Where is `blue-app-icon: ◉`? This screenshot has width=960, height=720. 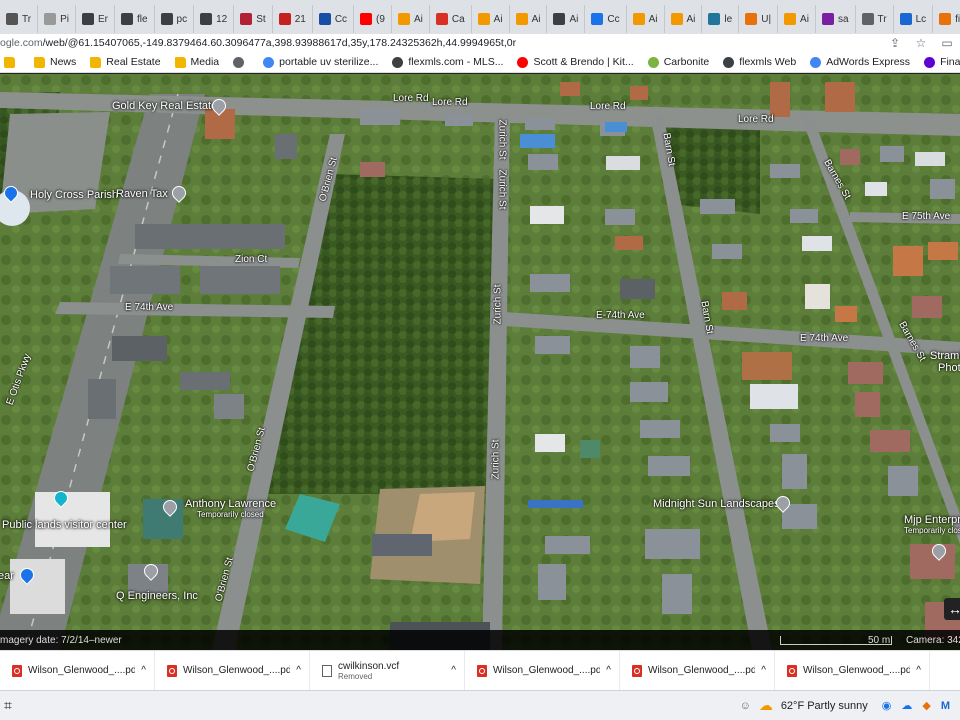 blue-app-icon: ◉ is located at coordinates (887, 705).